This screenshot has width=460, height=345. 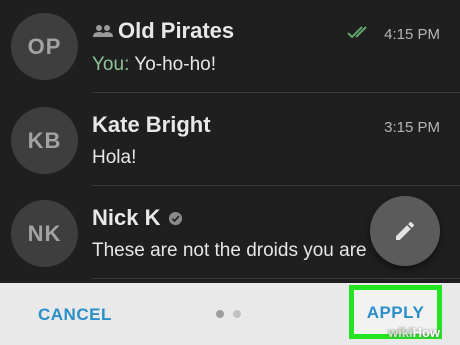 I want to click on preview-text: Yo-ho-ho!, so click(x=175, y=64).